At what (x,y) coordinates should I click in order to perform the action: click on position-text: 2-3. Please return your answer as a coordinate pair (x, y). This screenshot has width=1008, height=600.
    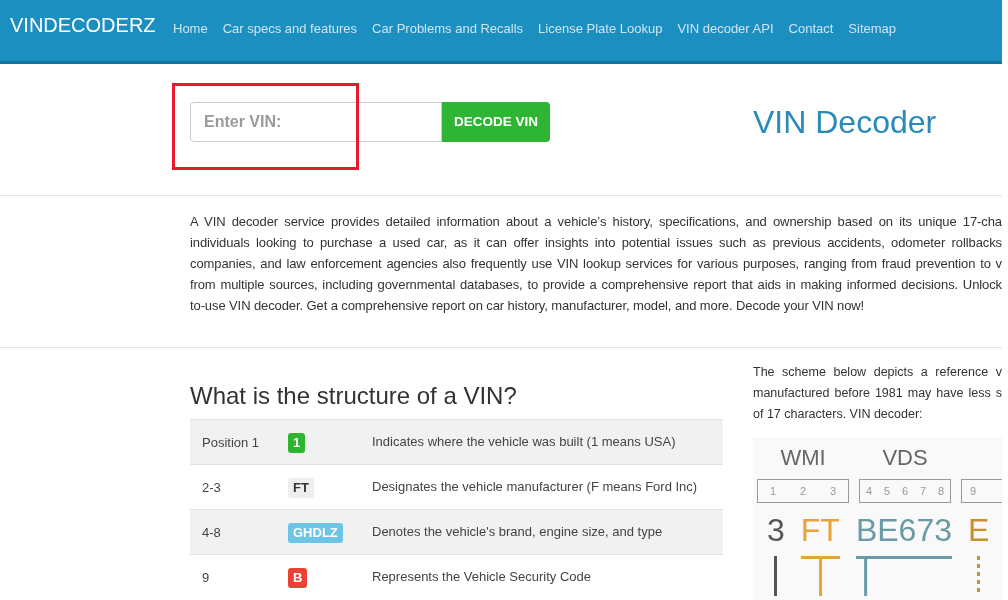
    Looking at the image, I should click on (211, 487).